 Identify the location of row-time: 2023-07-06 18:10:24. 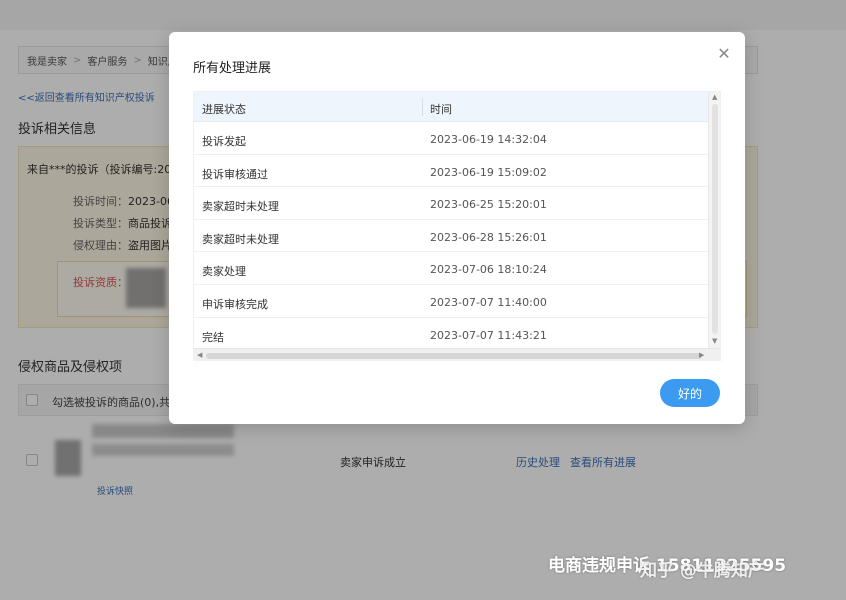
(488, 270).